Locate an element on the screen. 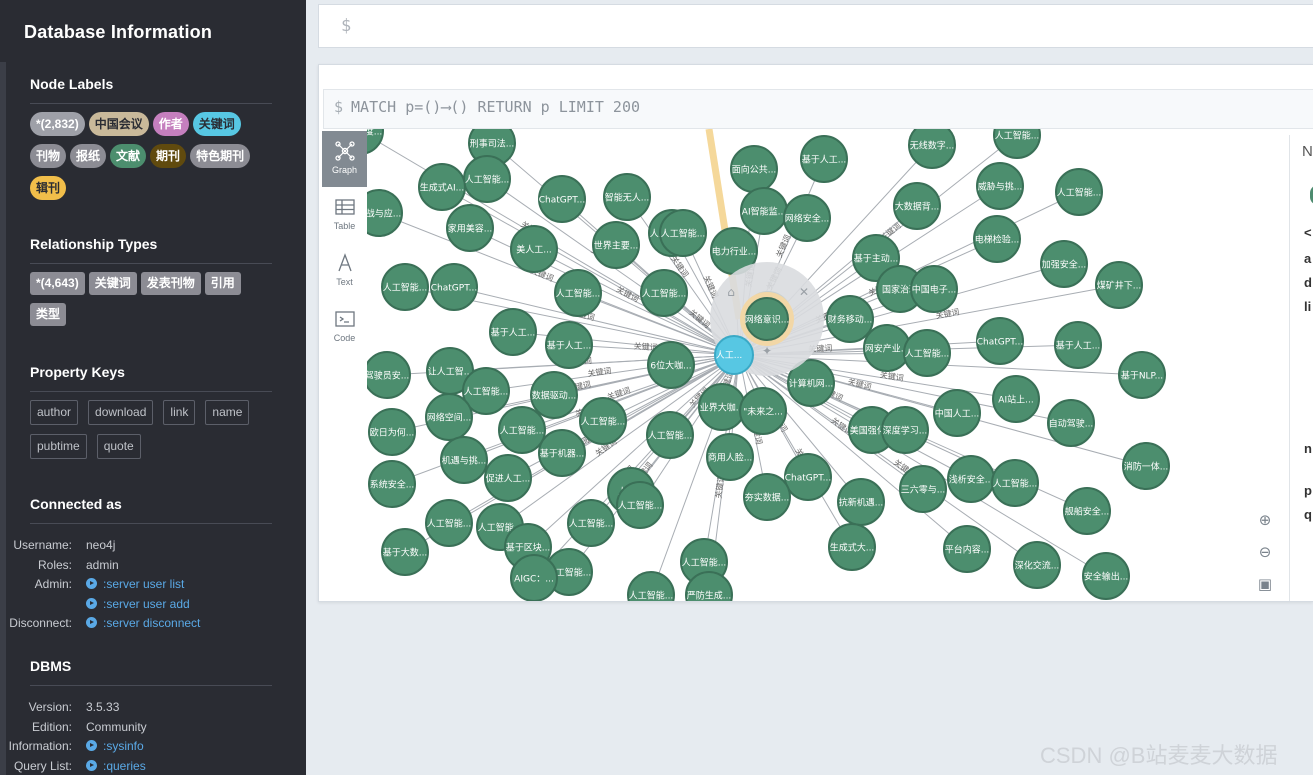  node-label-chip: 报纸 is located at coordinates (88, 156).